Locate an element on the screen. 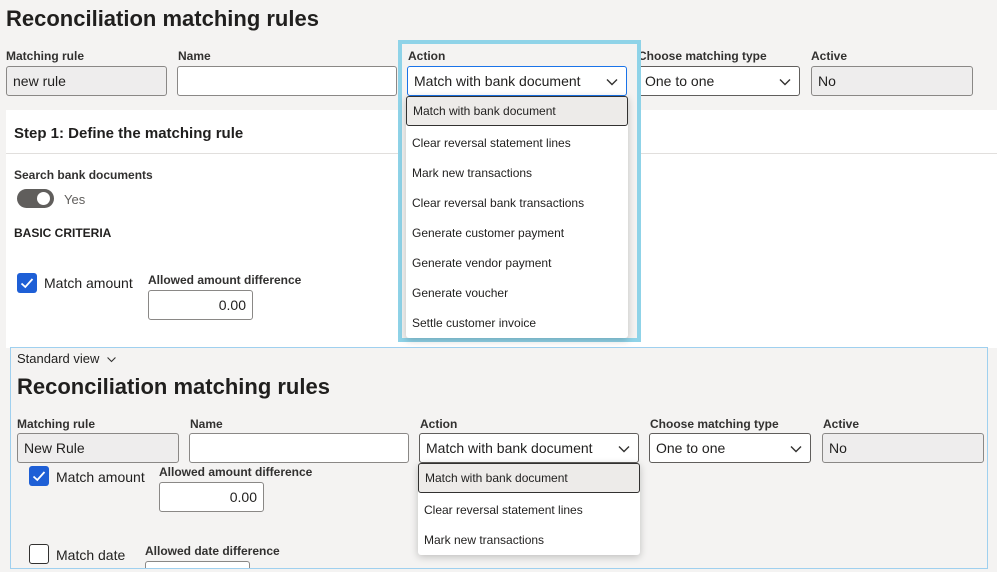 The width and height of the screenshot is (997, 572). toggle-value: Yes is located at coordinates (75, 199).